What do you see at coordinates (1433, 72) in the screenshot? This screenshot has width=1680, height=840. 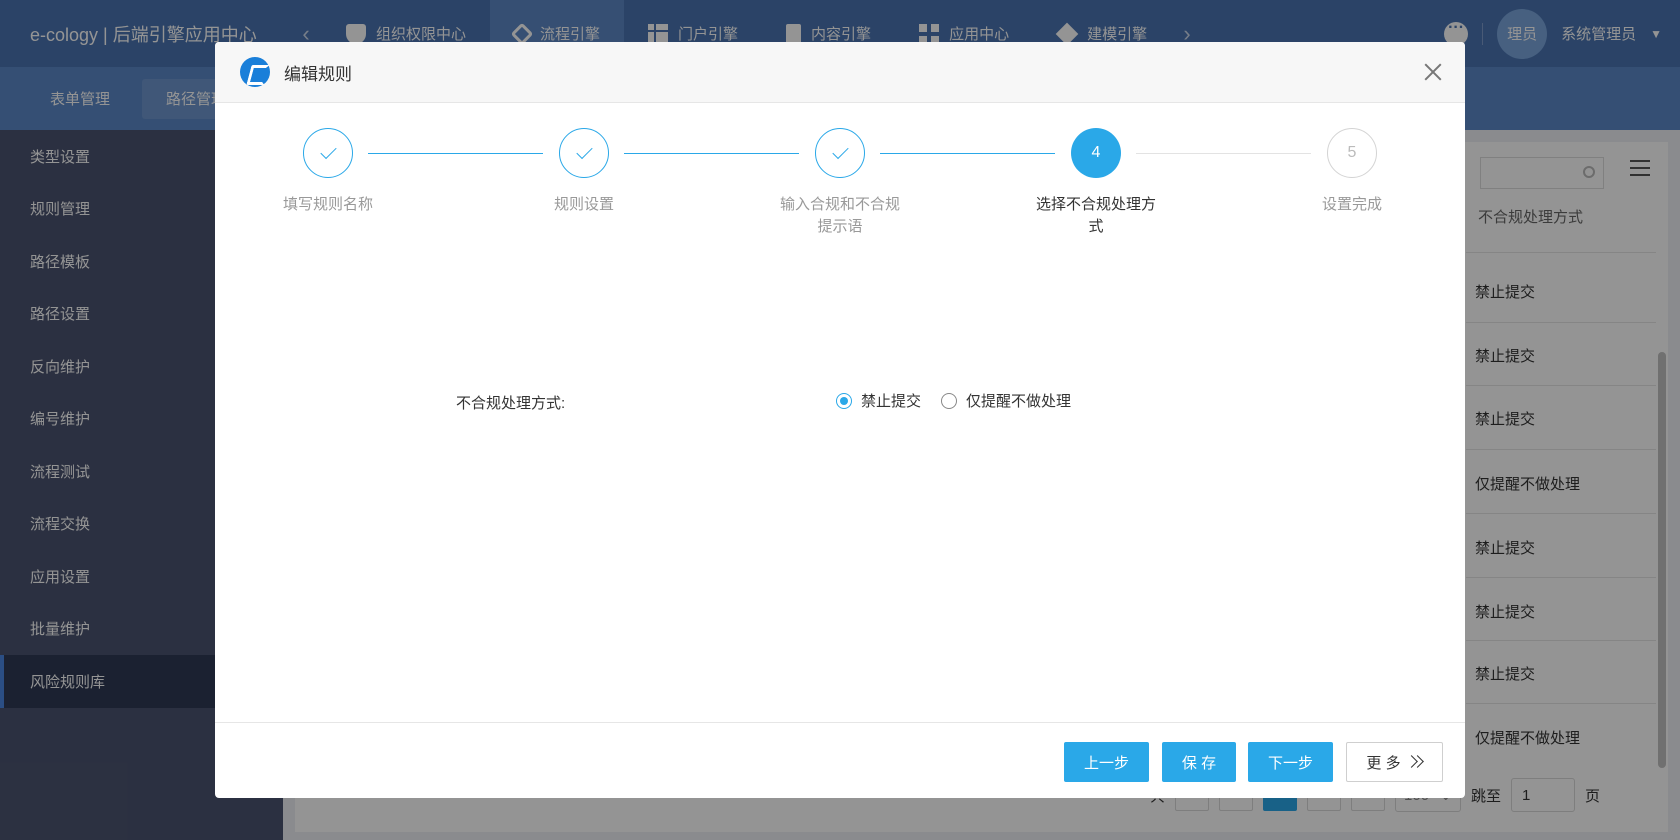 I see `close-icon` at bounding box center [1433, 72].